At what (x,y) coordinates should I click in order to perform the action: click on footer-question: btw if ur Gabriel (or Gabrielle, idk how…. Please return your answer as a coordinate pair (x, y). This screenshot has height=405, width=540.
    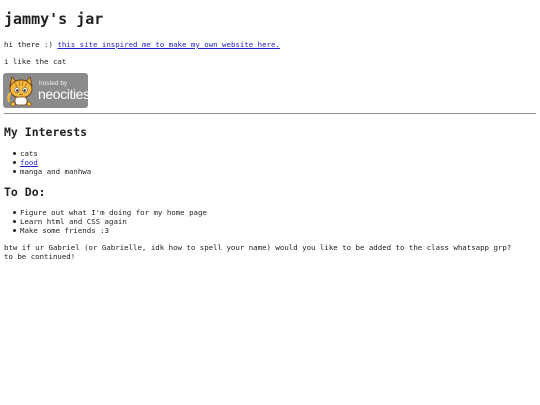
    Looking at the image, I should click on (258, 247).